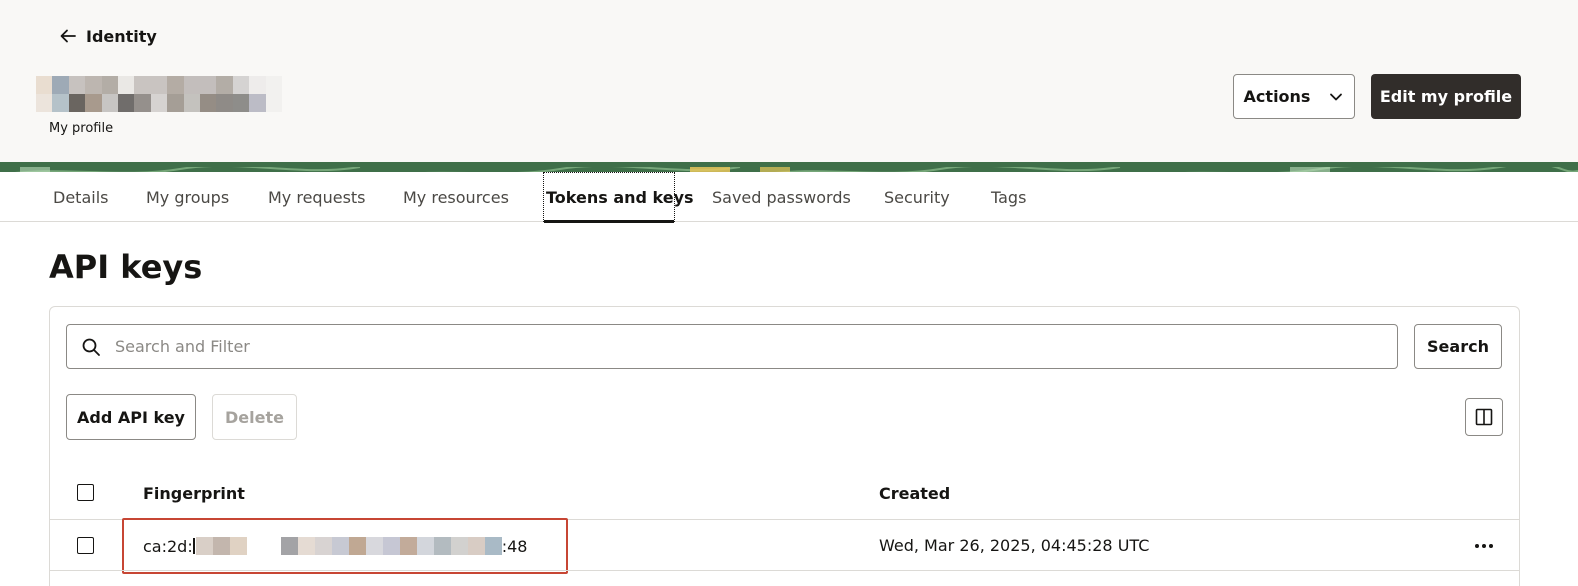  Describe the element at coordinates (784, 570) in the screenshot. I see `table-row-divider` at that location.